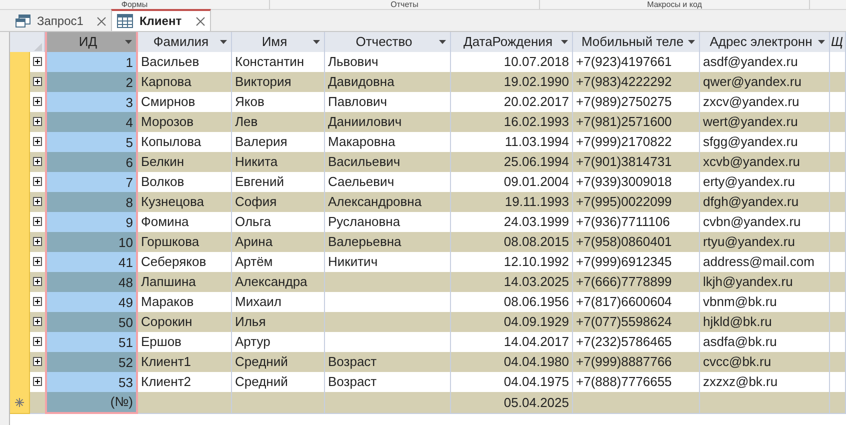 The image size is (846, 425). Describe the element at coordinates (761, 42) in the screenshot. I see `column-title: Адрес электронн` at that location.